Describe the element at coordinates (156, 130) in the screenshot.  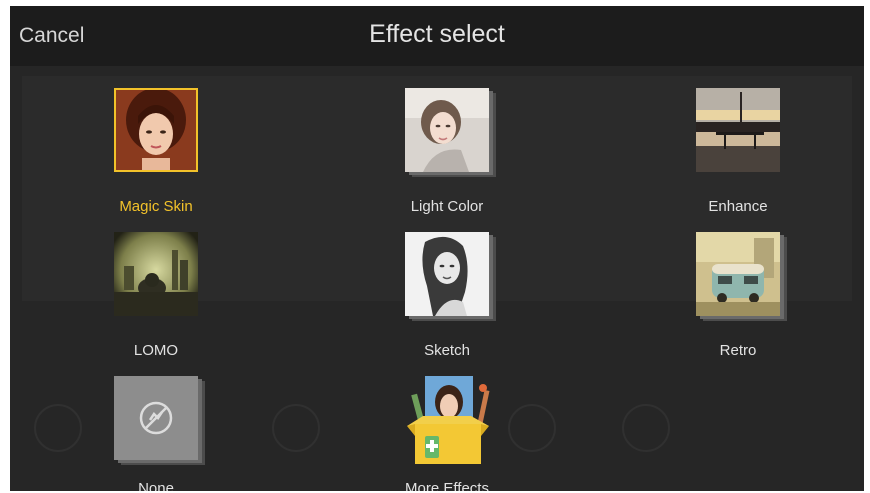
I see `magic-skin-thumbnail` at that location.